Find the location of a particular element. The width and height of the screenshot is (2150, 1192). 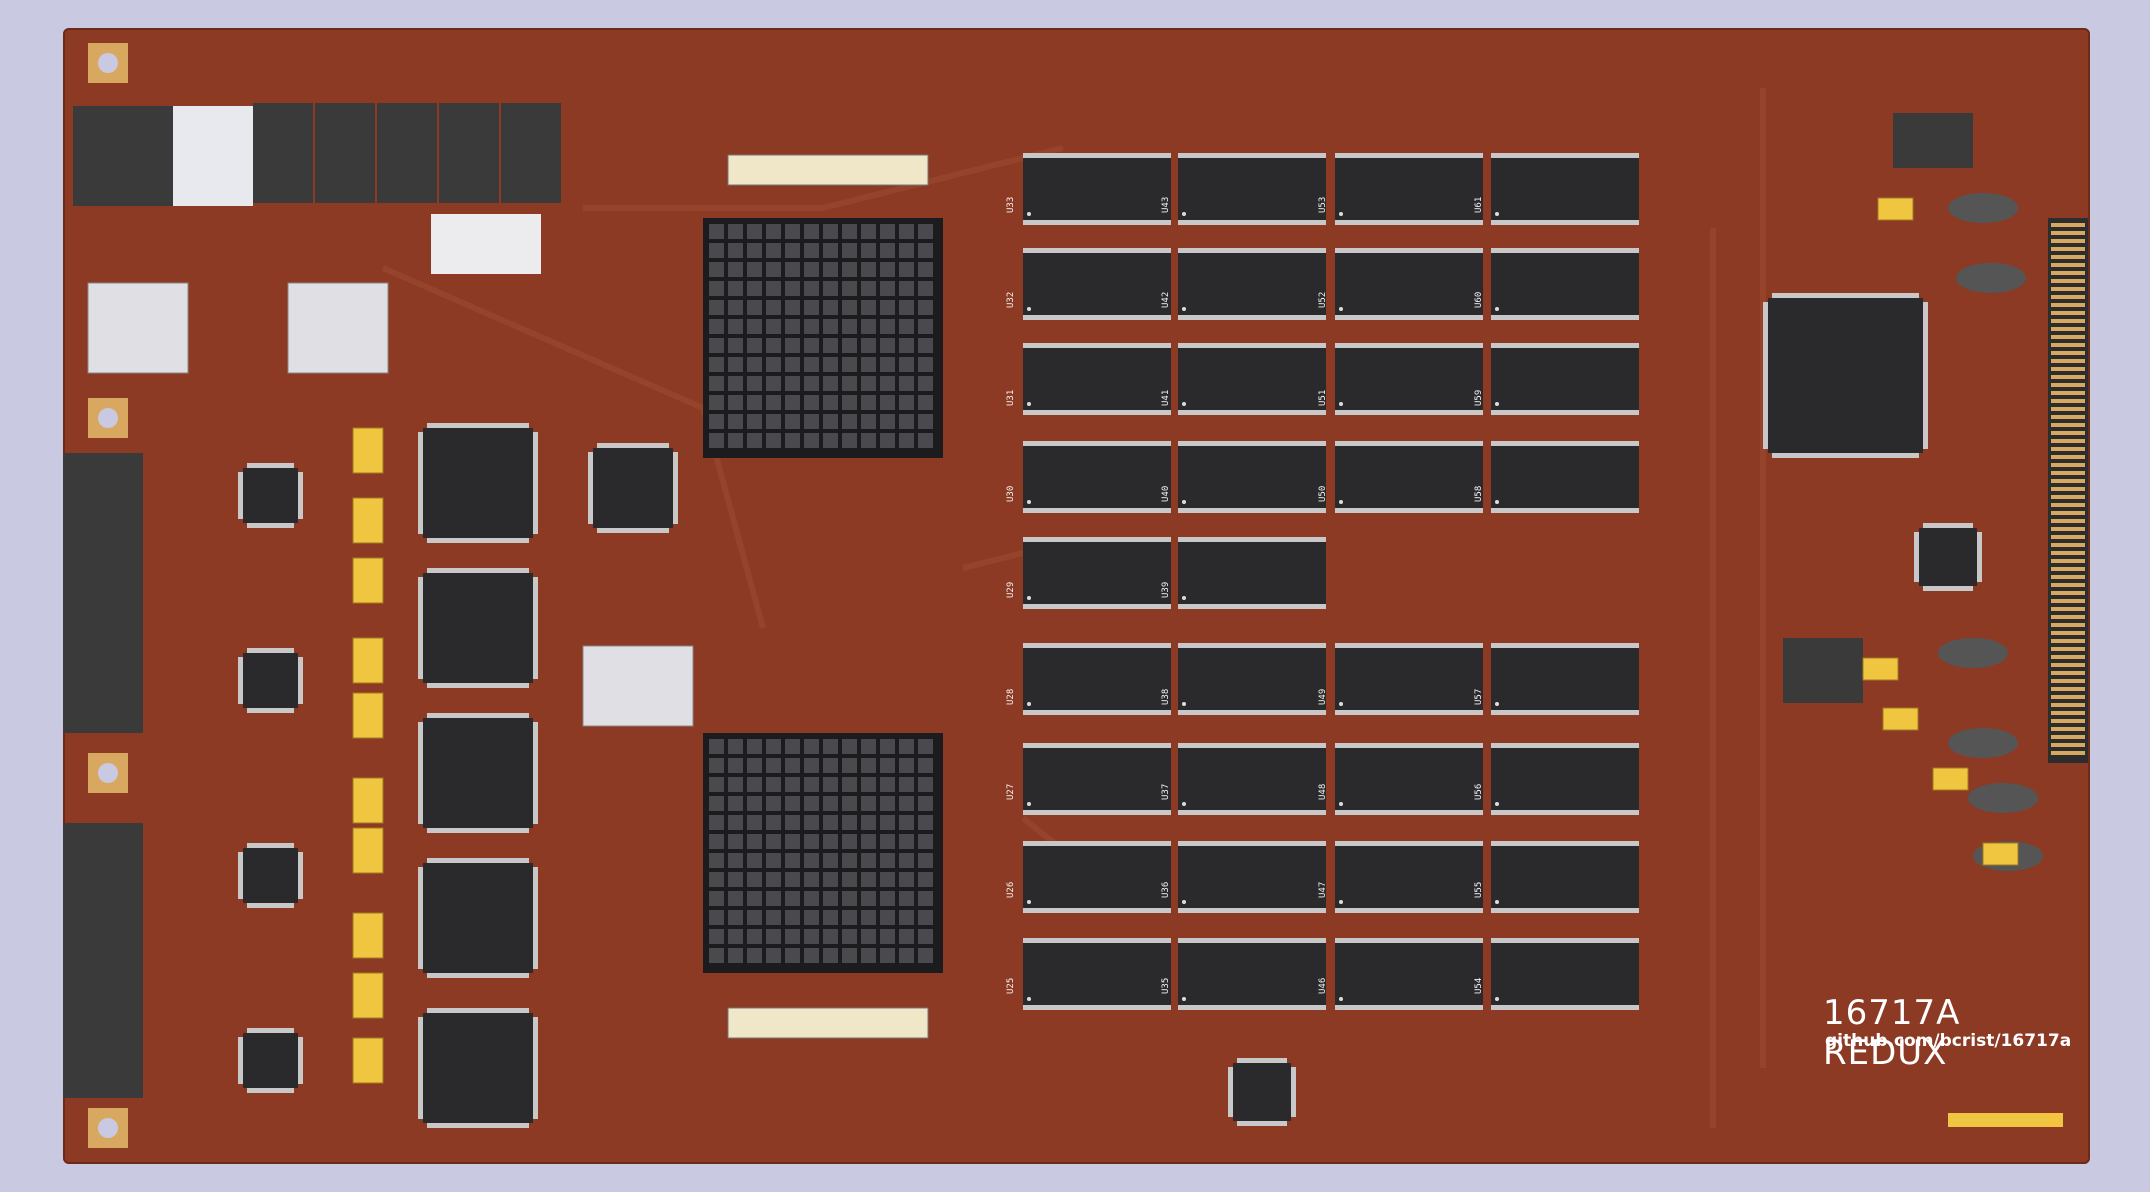

silk-label: U57 is located at coordinates (1479, 697).